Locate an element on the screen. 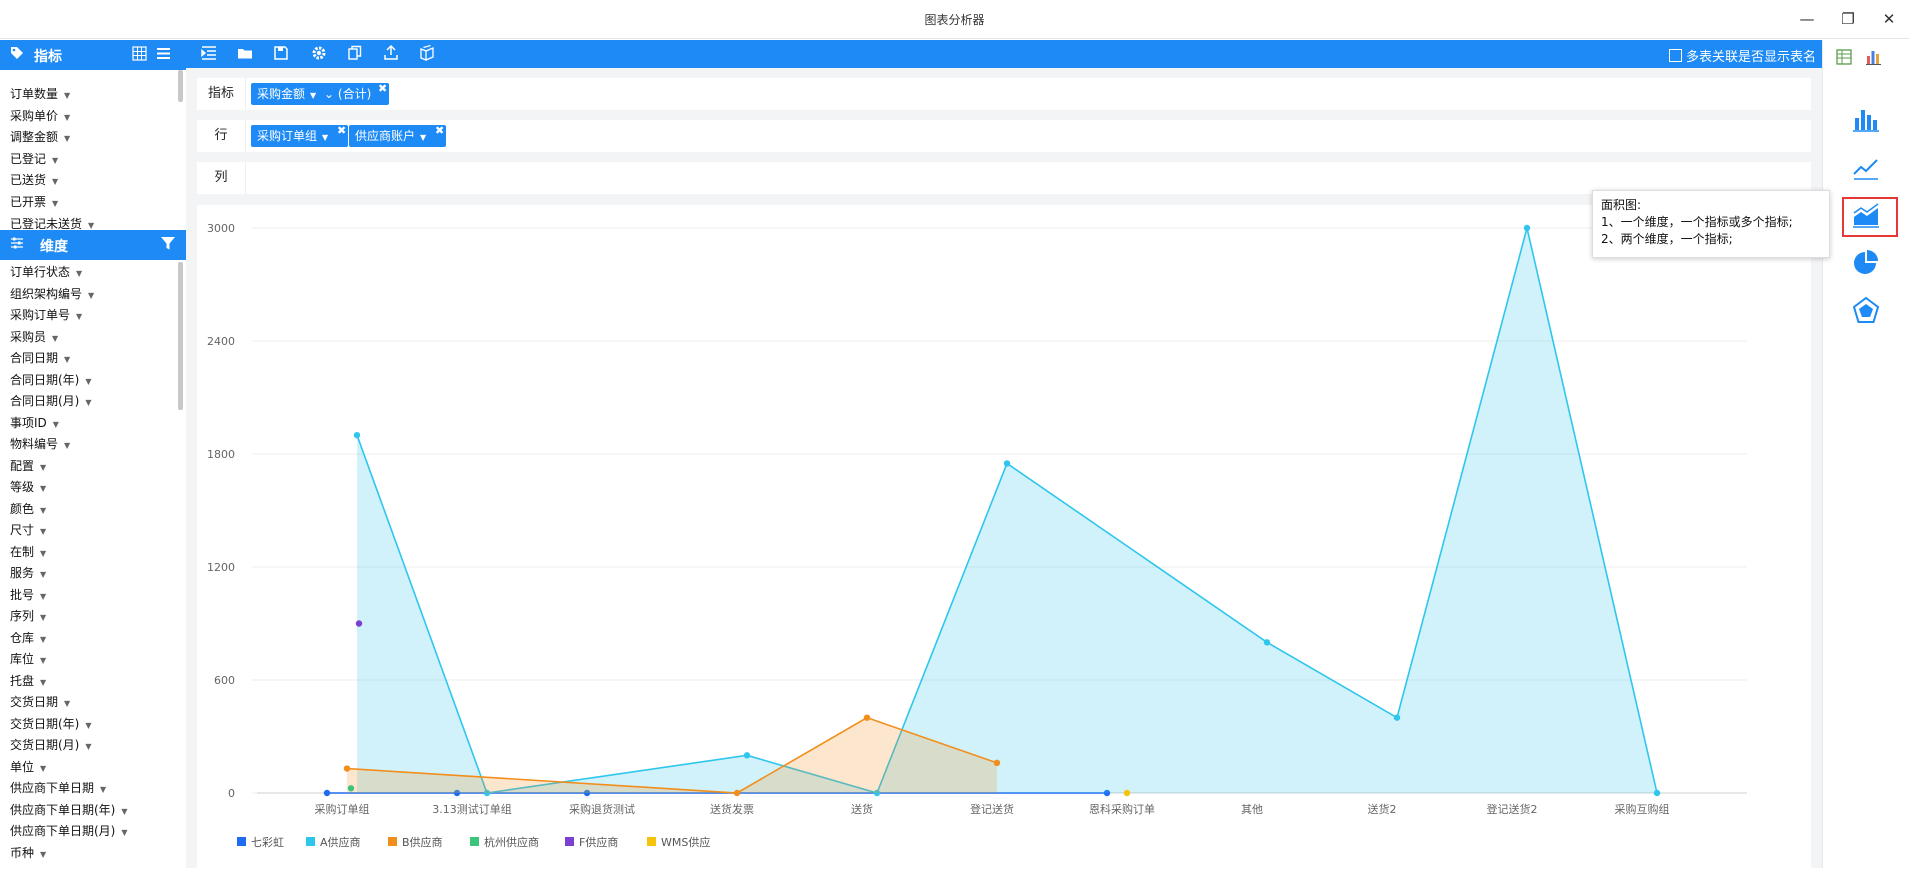  dimensions-scrollbar is located at coordinates (180, 336).